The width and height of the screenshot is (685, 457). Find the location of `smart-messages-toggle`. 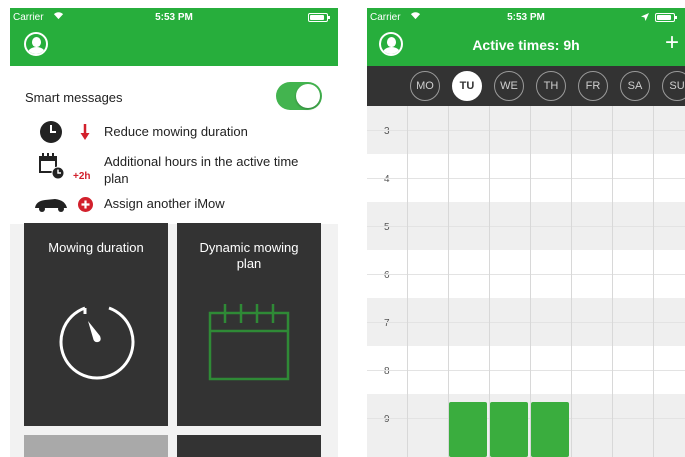

smart-messages-toggle is located at coordinates (299, 96).